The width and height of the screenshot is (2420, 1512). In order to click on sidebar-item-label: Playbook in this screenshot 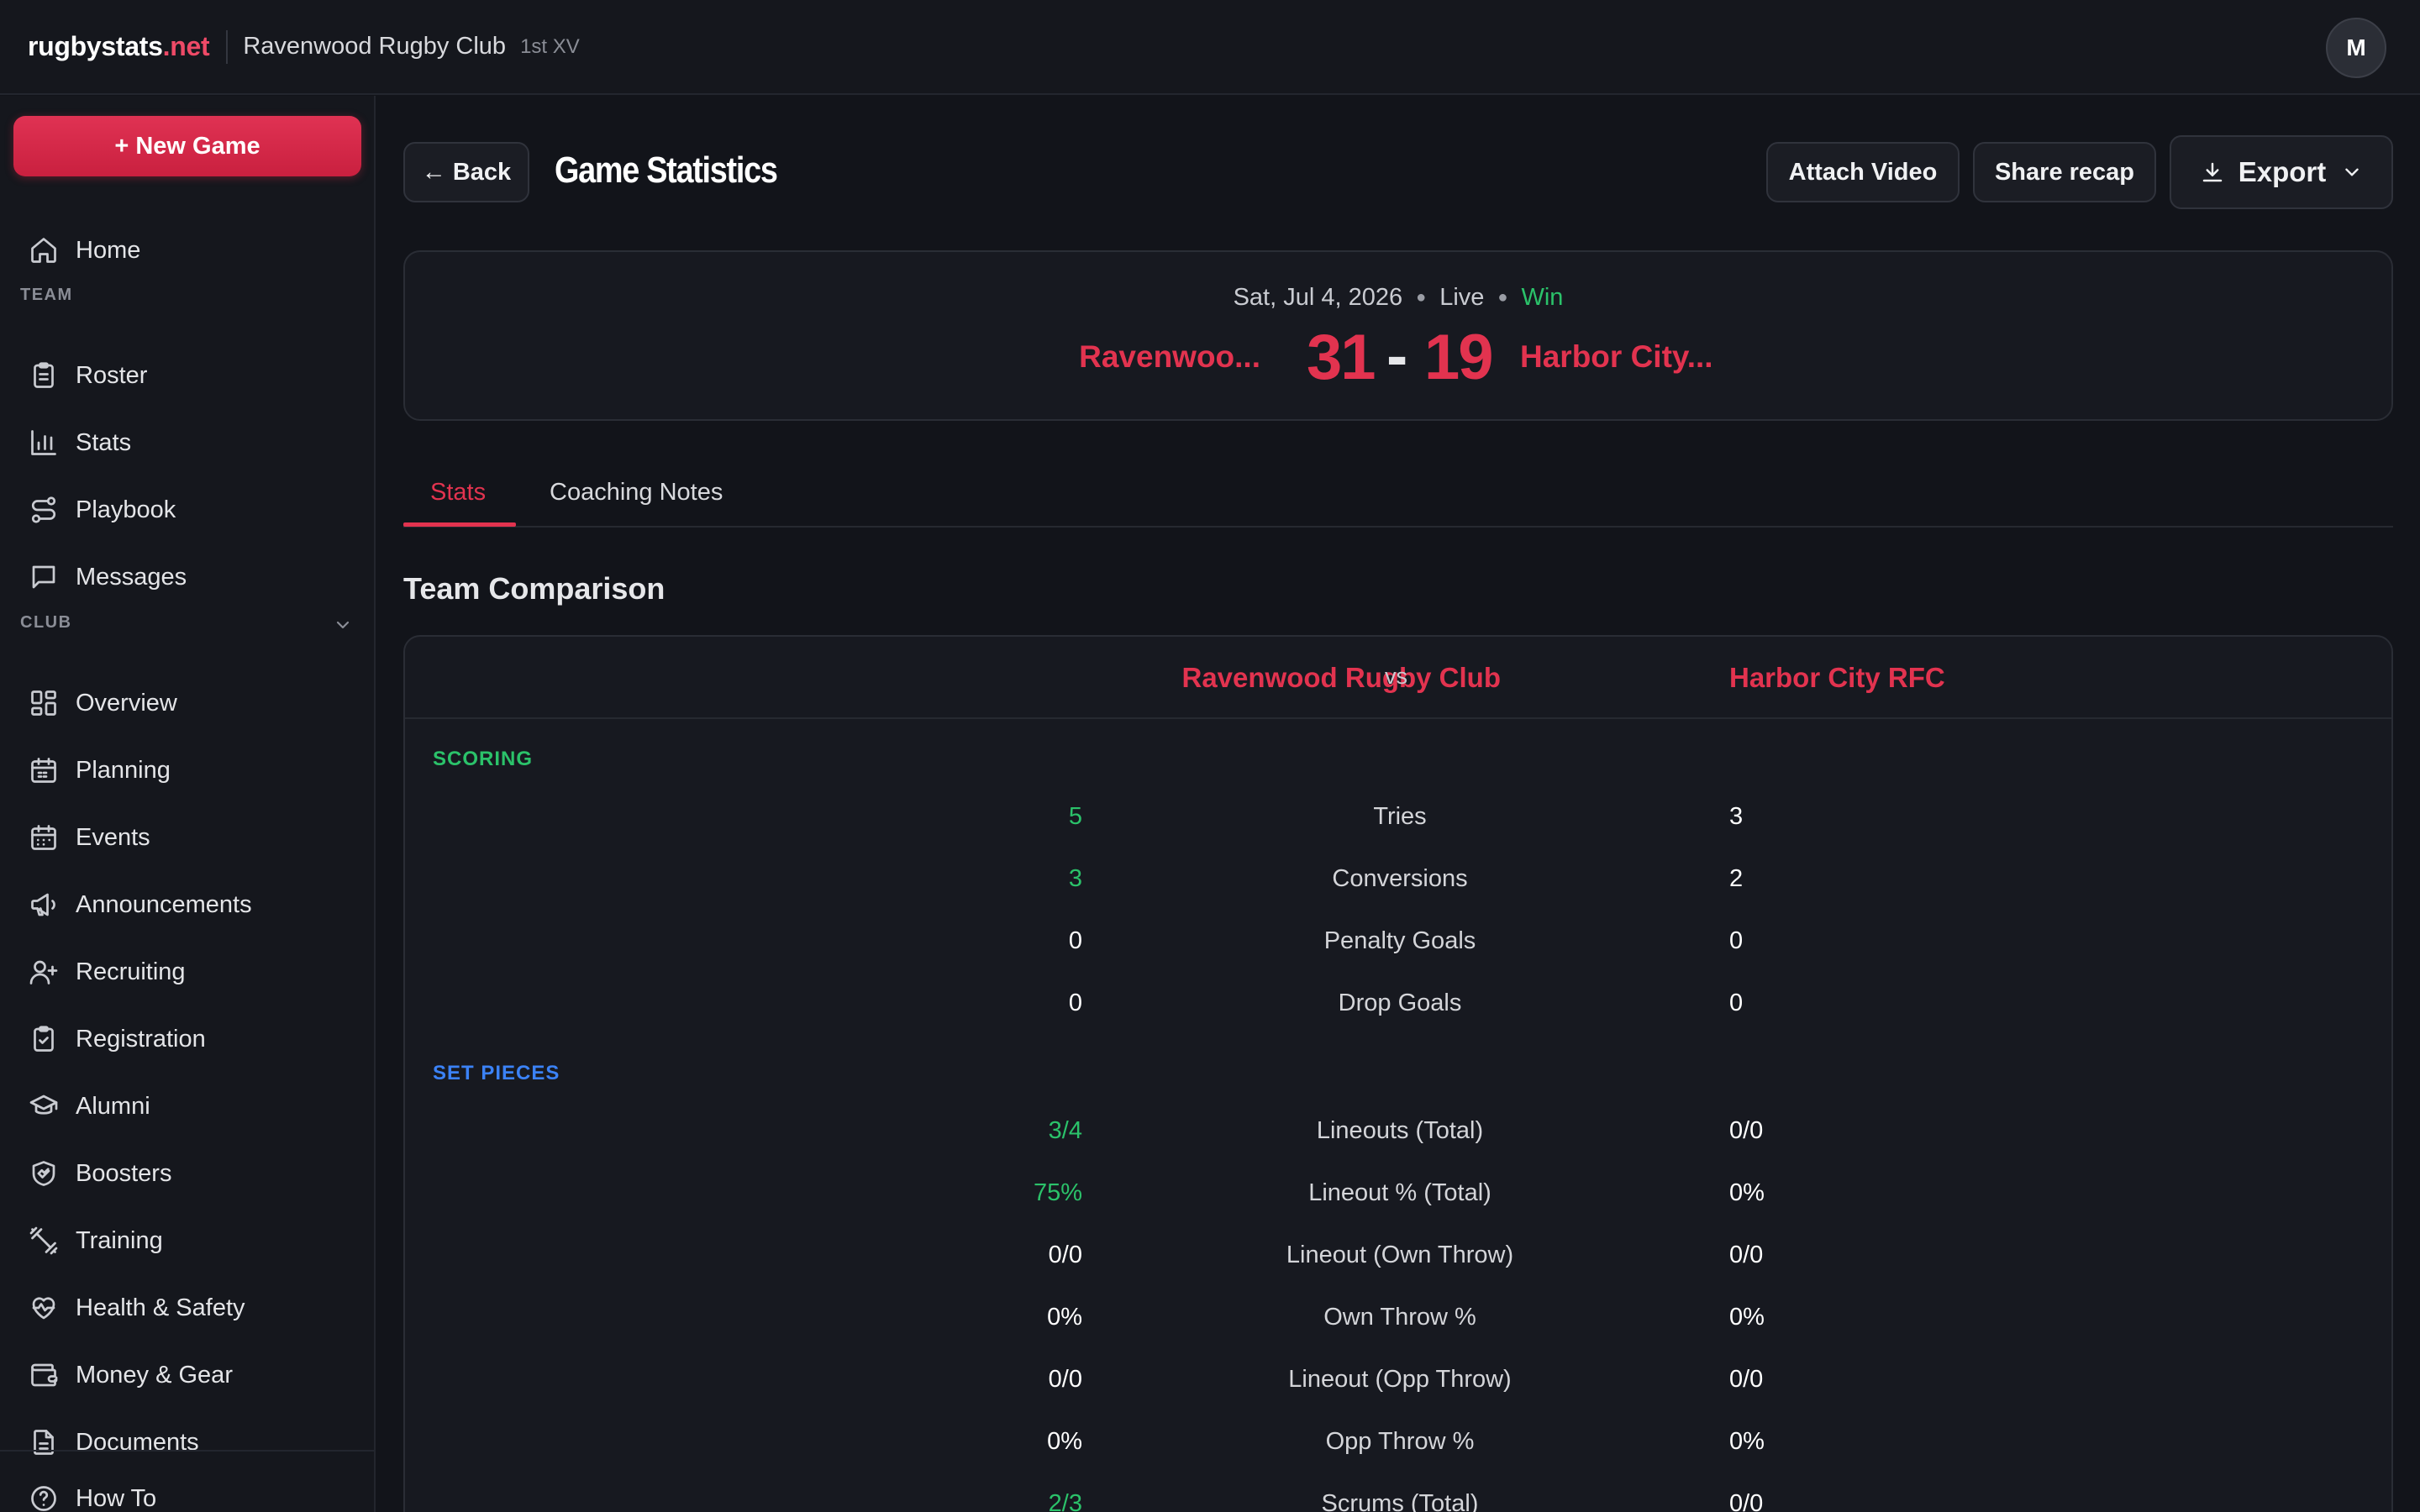, I will do `click(126, 509)`.